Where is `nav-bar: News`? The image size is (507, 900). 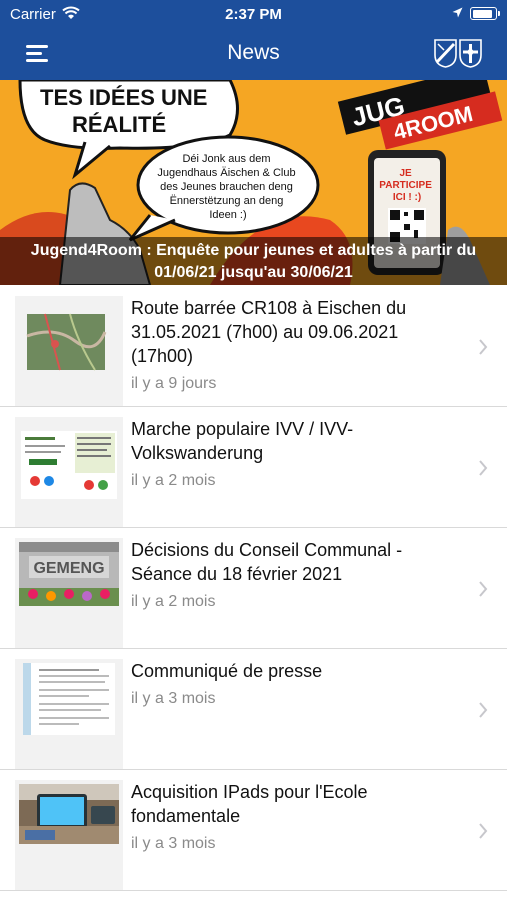
nav-bar: News is located at coordinates (253, 55).